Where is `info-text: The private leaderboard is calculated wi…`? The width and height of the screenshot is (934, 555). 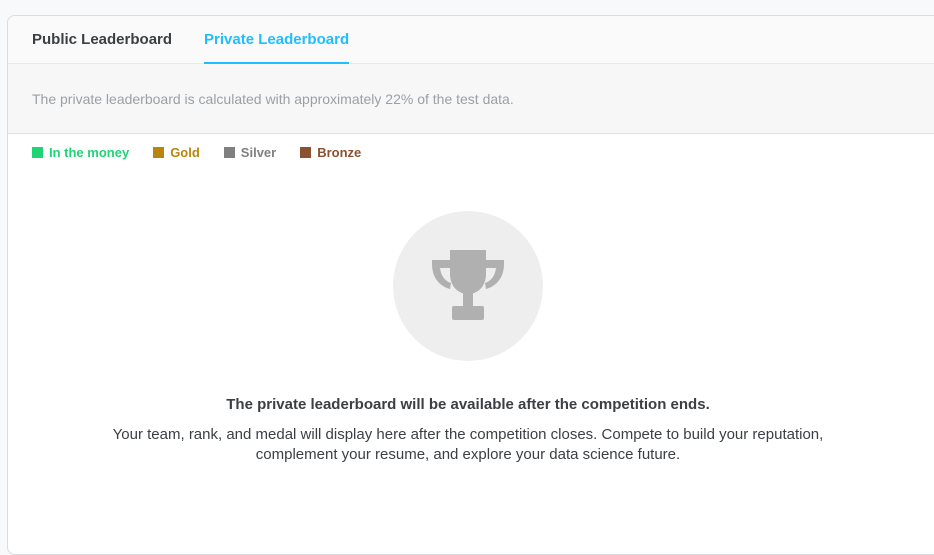
info-text: The private leaderboard is calculated wi… is located at coordinates (273, 98).